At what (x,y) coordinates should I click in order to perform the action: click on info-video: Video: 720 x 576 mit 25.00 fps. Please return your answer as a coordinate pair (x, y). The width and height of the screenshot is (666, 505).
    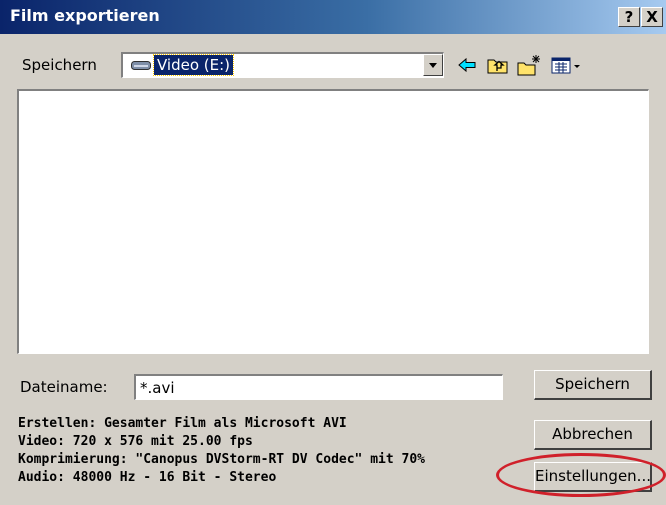
    Looking at the image, I should click on (135, 441).